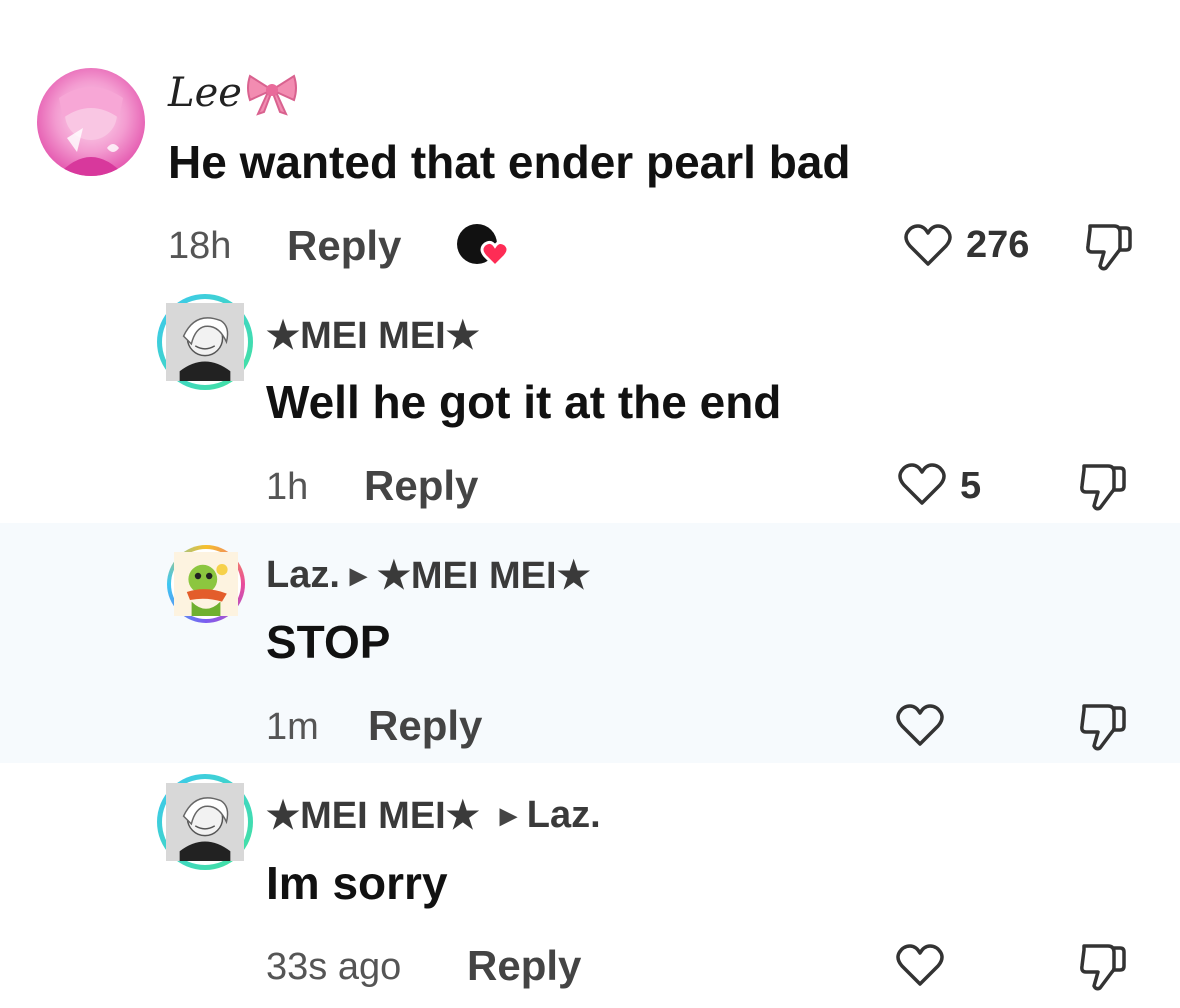 The width and height of the screenshot is (1180, 1008). Describe the element at coordinates (509, 162) in the screenshot. I see `comment-text: He wanted that ender pearl bad` at that location.